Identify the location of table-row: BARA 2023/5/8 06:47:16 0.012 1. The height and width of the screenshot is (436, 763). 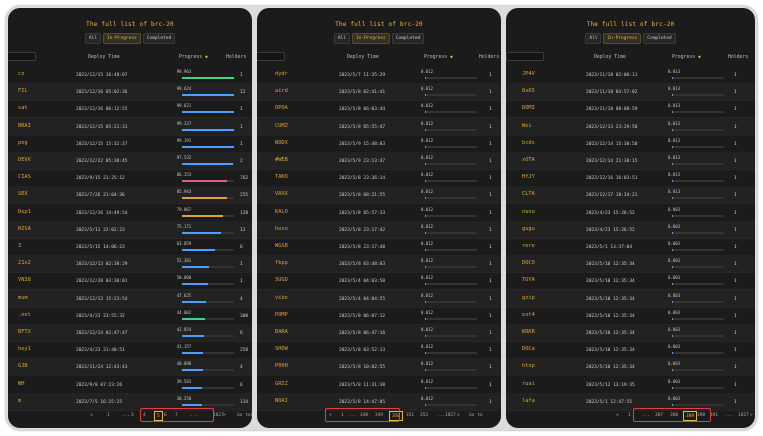
(379, 333).